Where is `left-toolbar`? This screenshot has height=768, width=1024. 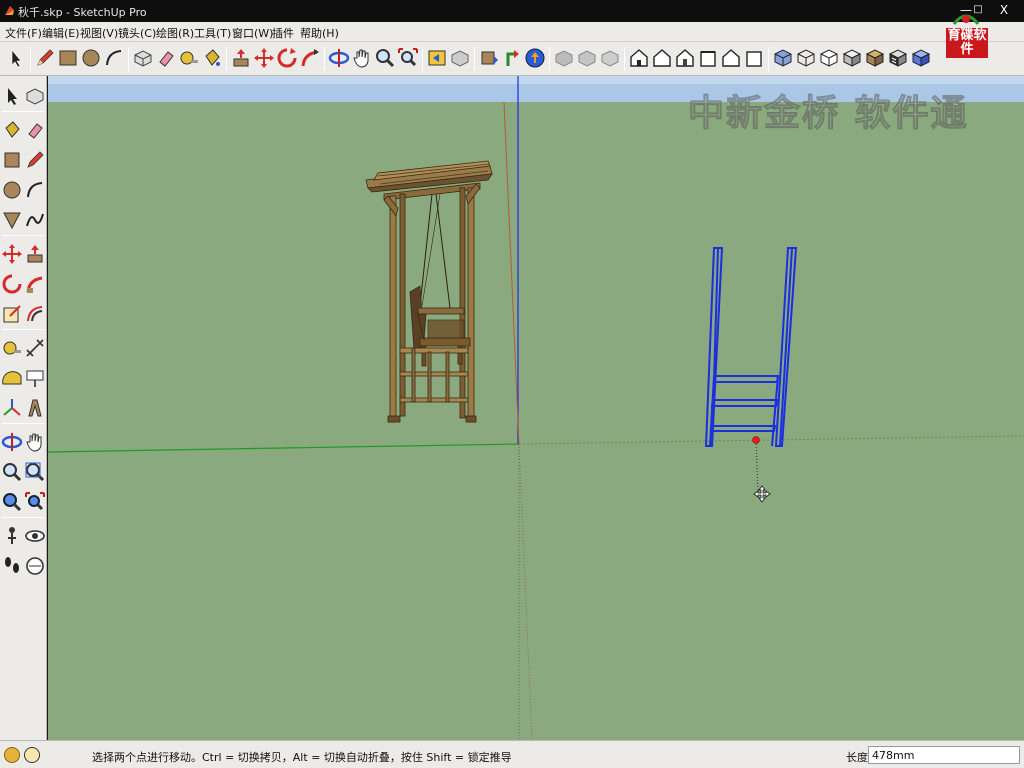 left-toolbar is located at coordinates (23, 408).